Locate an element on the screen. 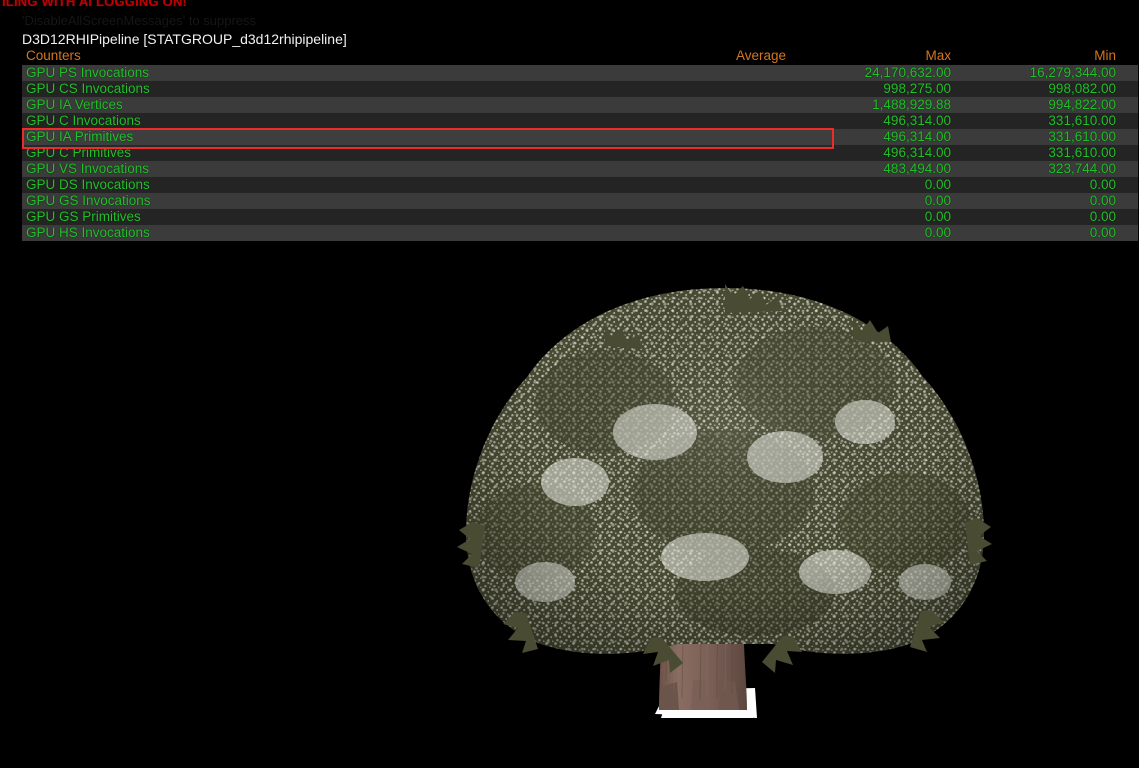 This screenshot has width=1139, height=768. stat-name-cell: GPU GS Invocations is located at coordinates (334, 201).